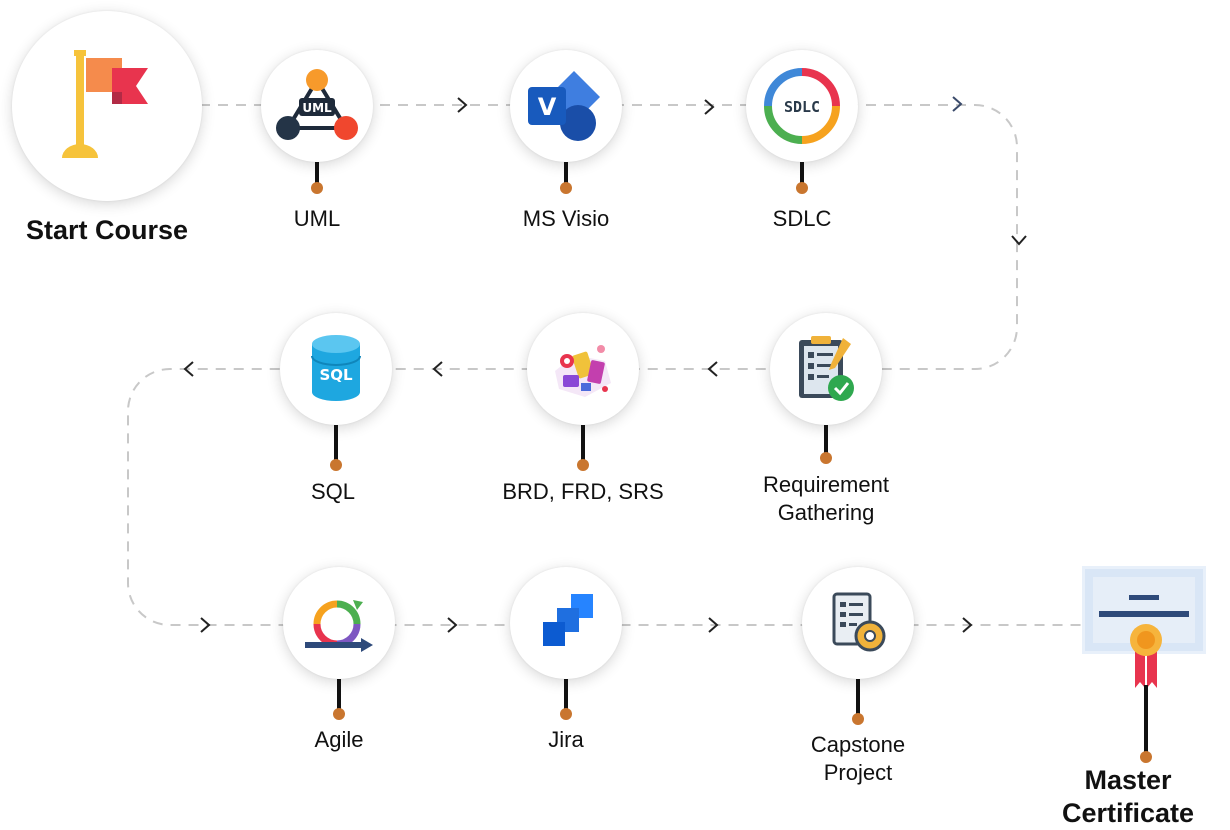  Describe the element at coordinates (1146, 656) in the screenshot. I see `ribbon-medal-icon` at that location.